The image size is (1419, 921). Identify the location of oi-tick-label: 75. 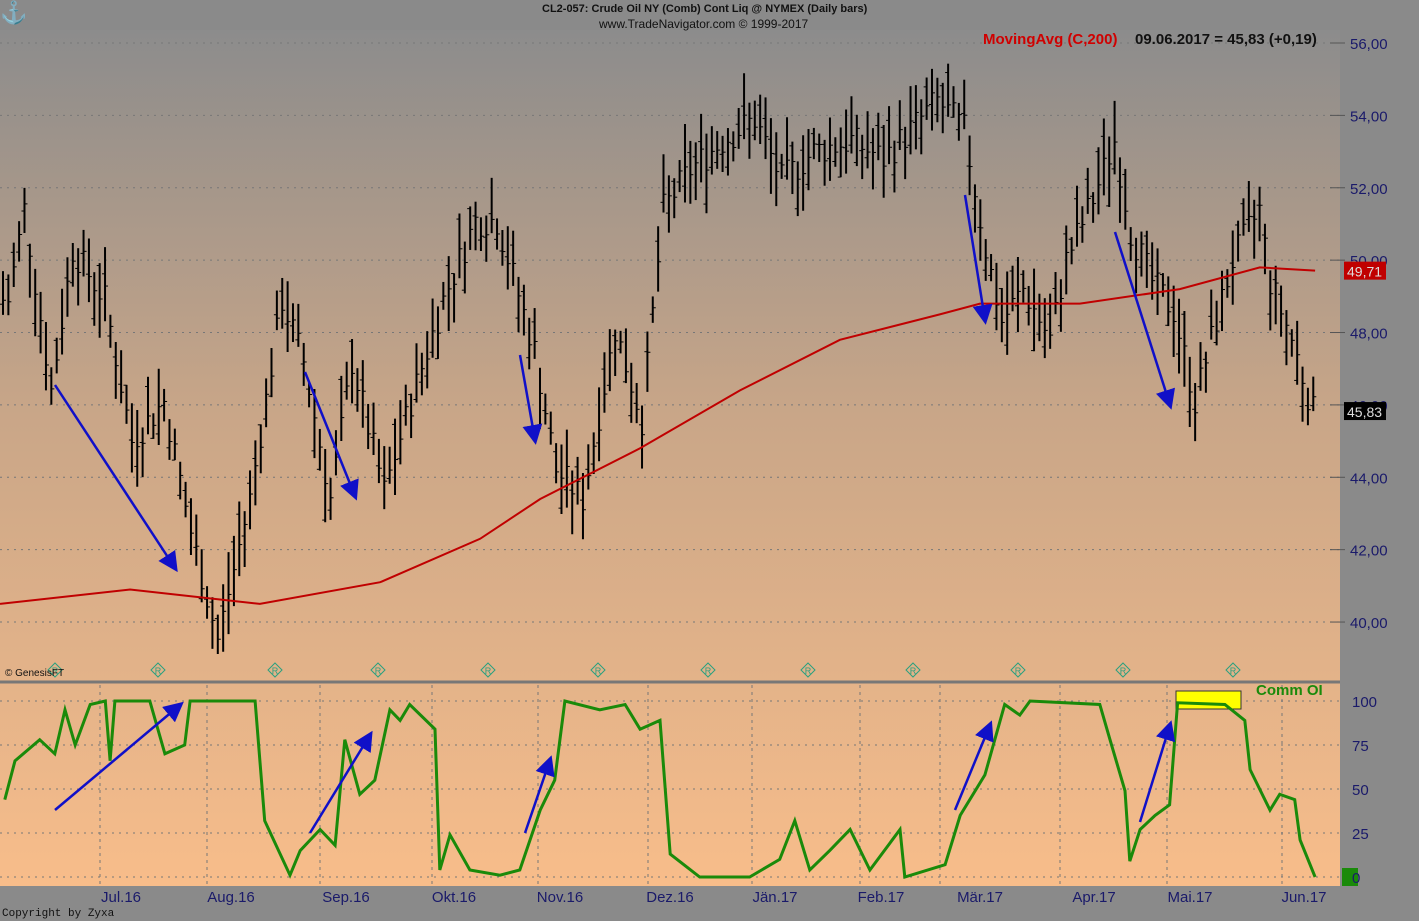
(1360, 746).